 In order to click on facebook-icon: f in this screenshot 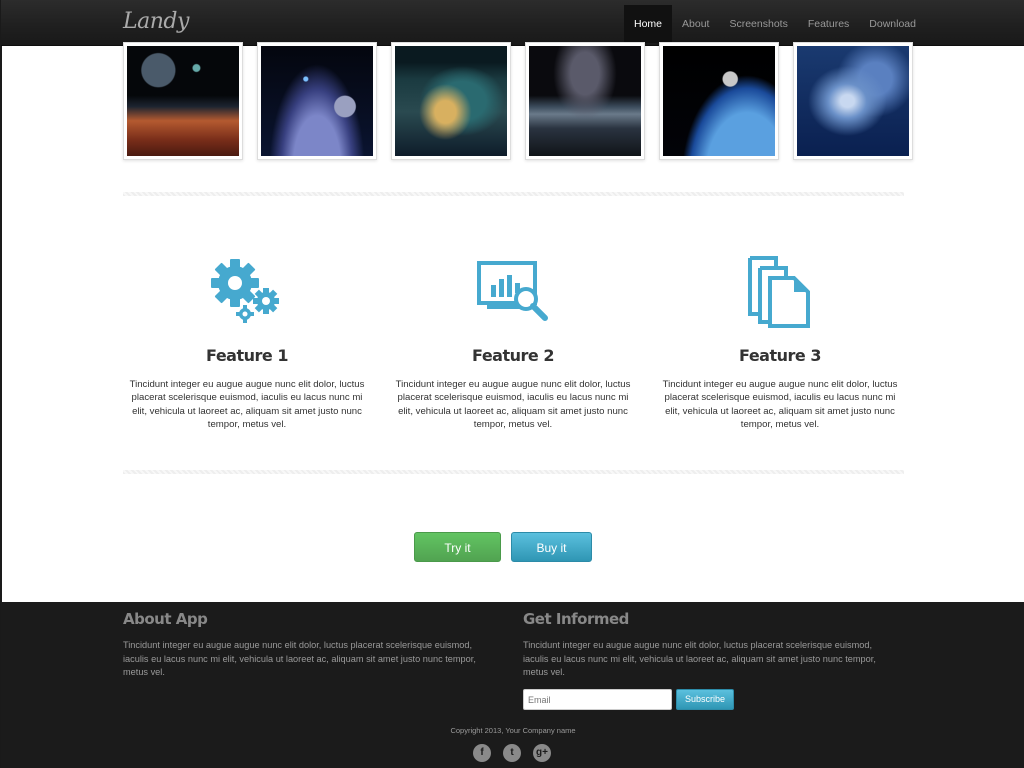, I will do `click(482, 753)`.